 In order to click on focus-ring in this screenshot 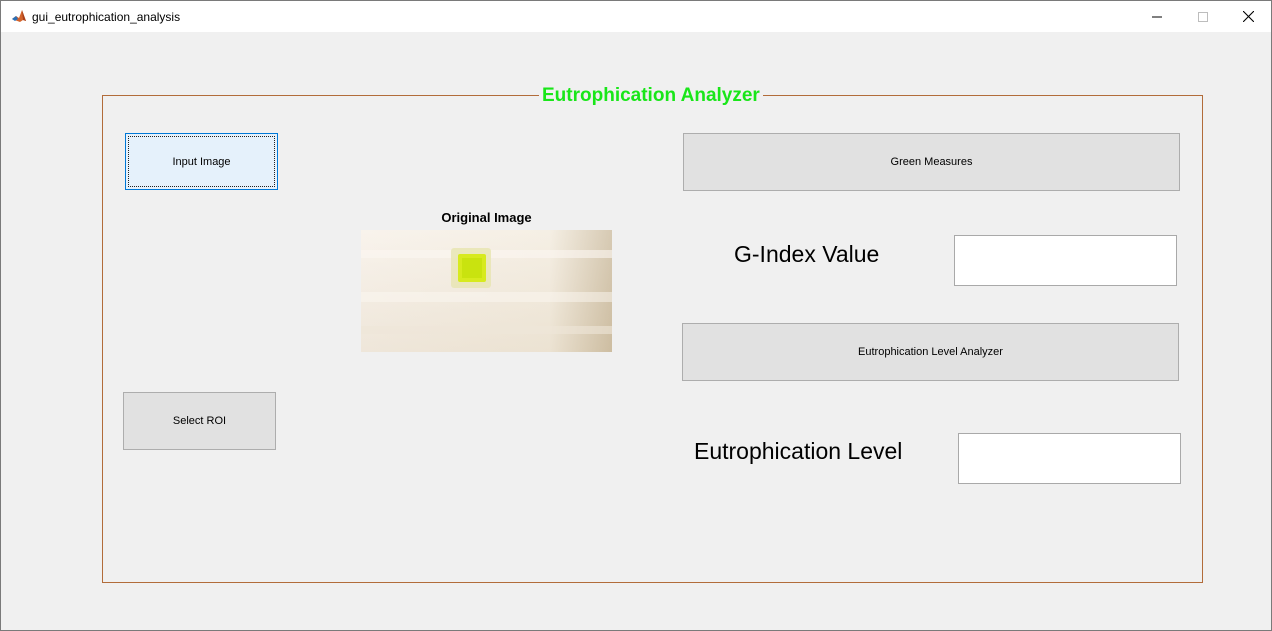, I will do `click(201, 161)`.